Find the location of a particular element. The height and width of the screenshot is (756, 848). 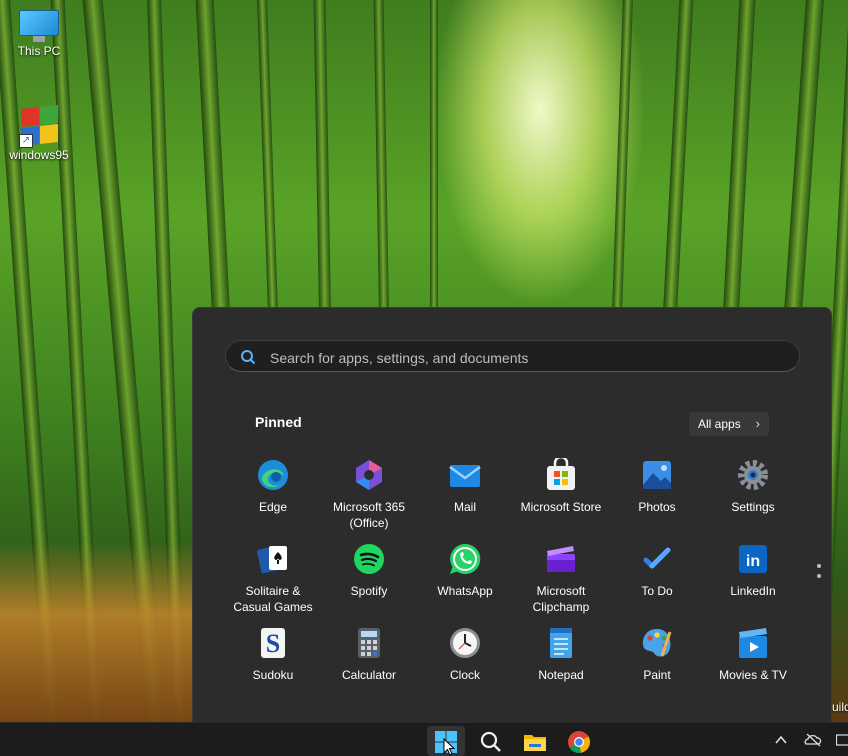

app-label: Sudoku is located at coordinates (273, 675).